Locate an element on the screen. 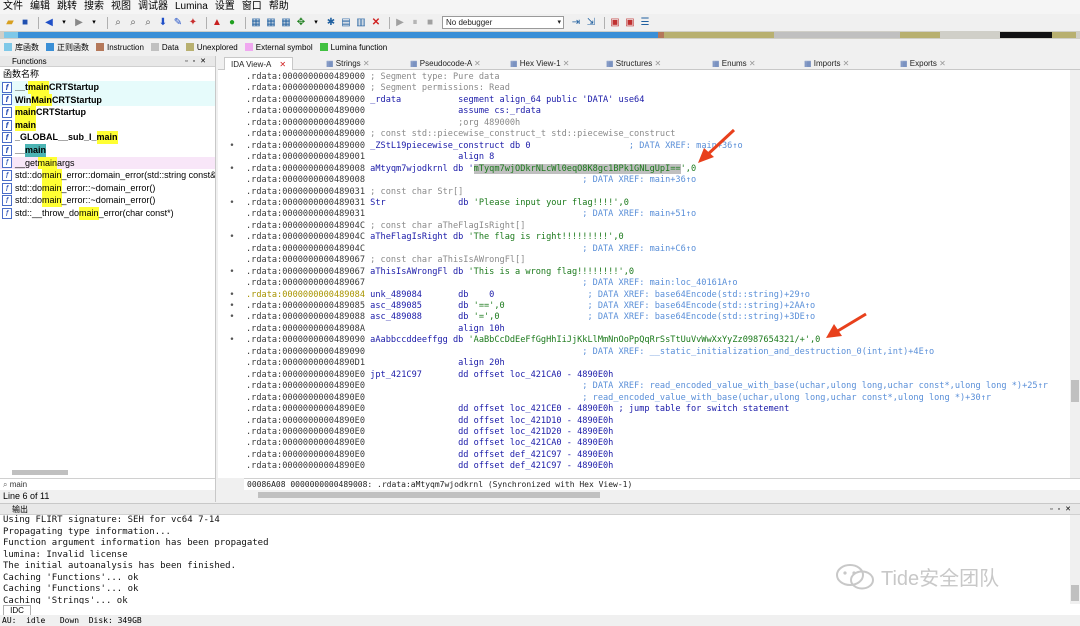  mark-icon: ✎ is located at coordinates (178, 23).